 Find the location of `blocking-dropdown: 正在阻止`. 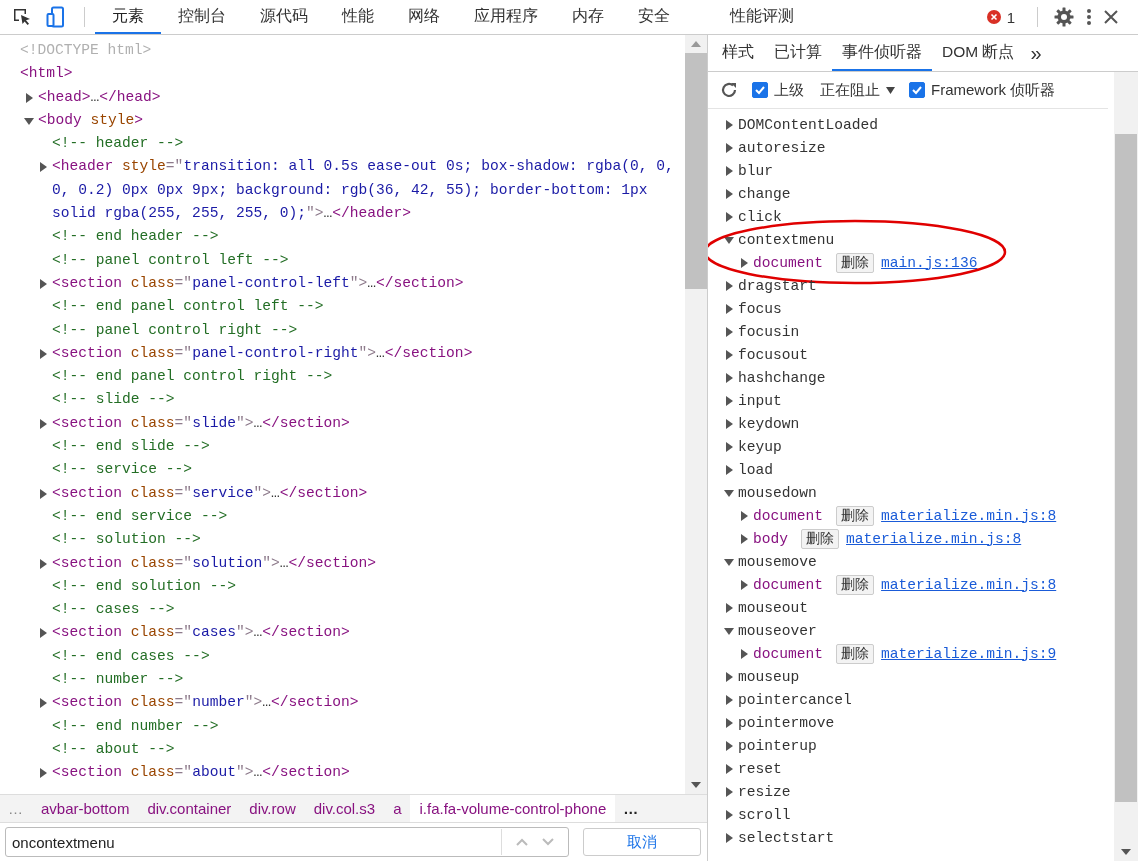

blocking-dropdown: 正在阻止 is located at coordinates (850, 90).